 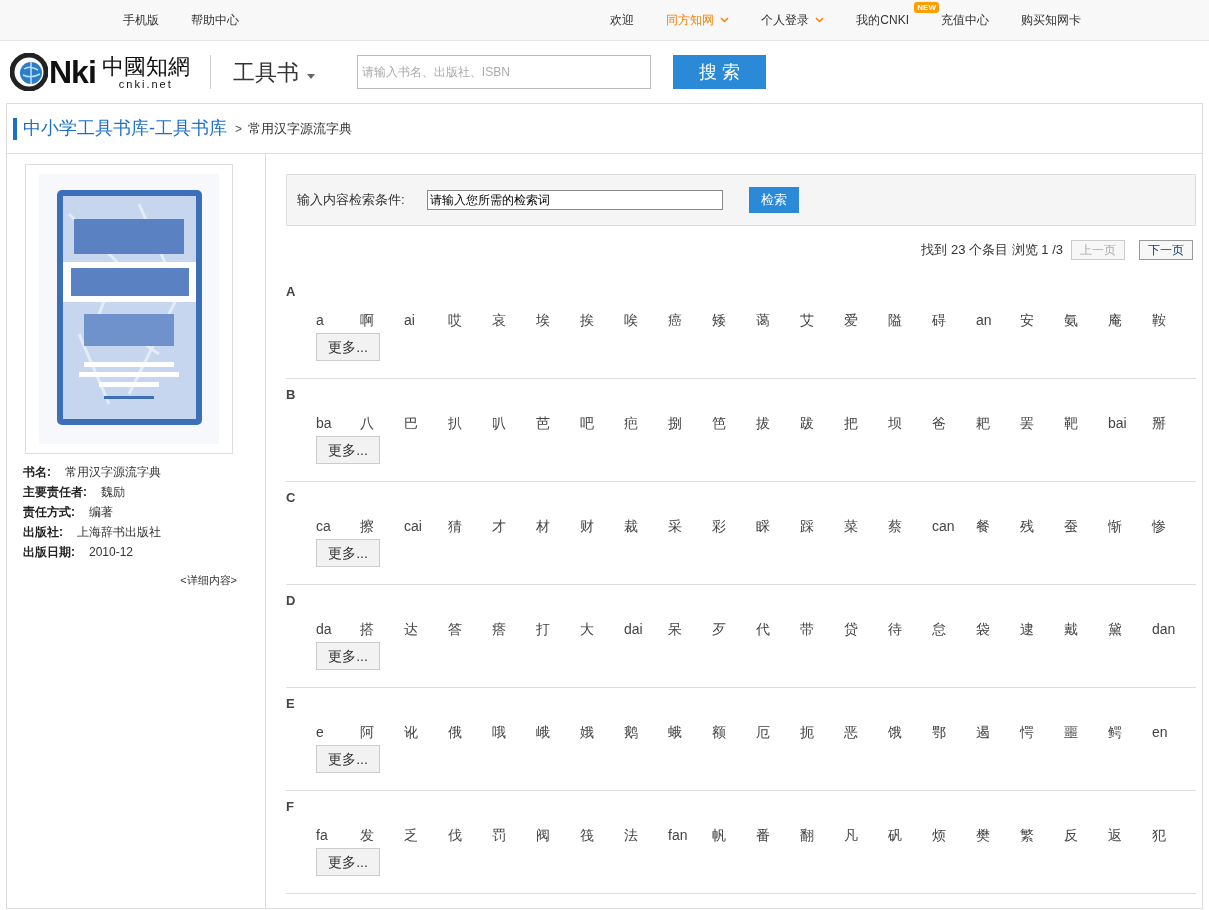 What do you see at coordinates (822, 423) in the screenshot?
I see `index-link: 跋` at bounding box center [822, 423].